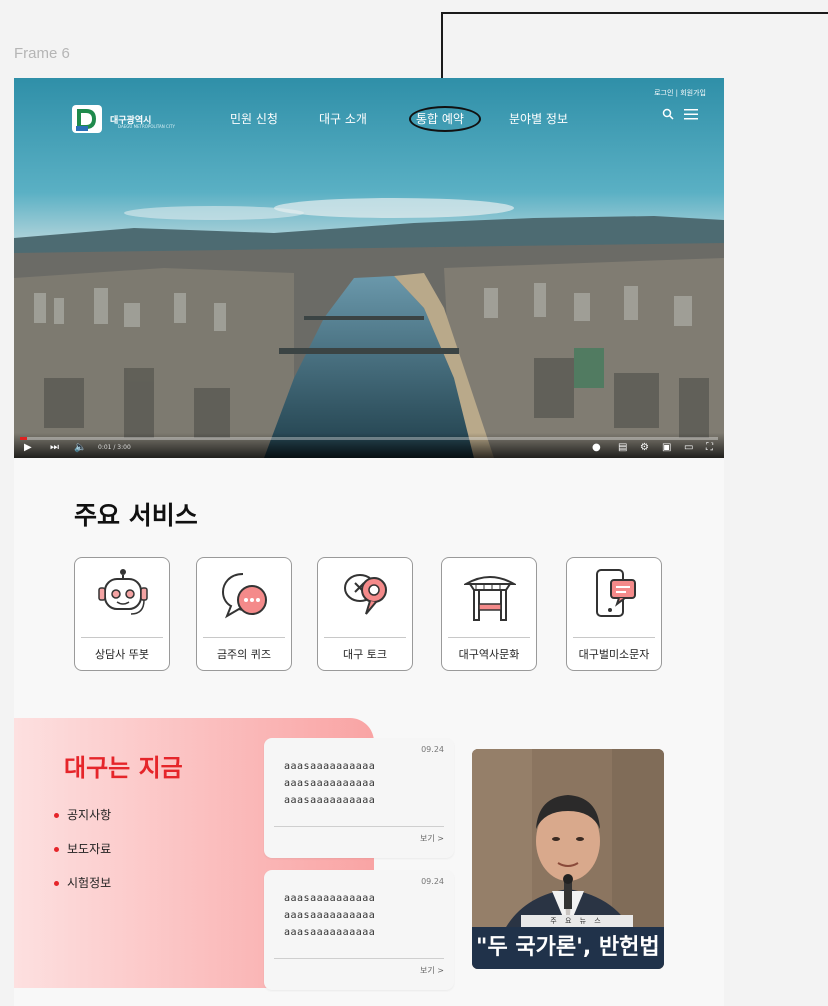 Image resolution: width=828 pixels, height=1006 pixels. Describe the element at coordinates (616, 593) in the screenshot. I see `mobile-message-icon` at that location.